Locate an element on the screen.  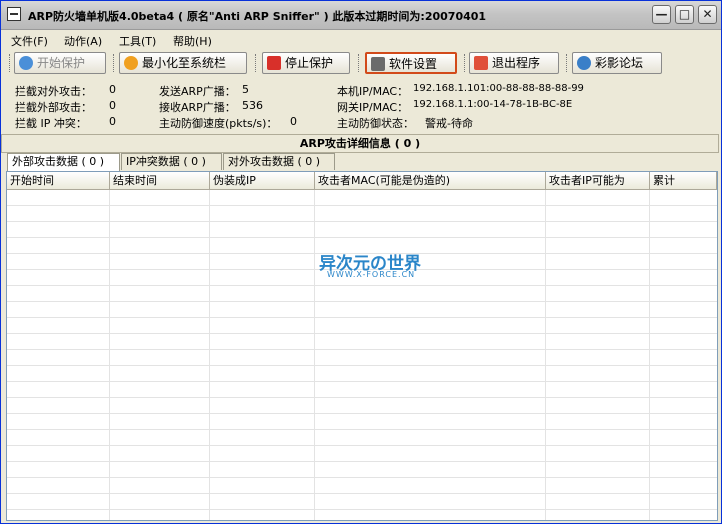
watermark-logo: 异次元の世界 WWW.X-FORCE.CN is located at coordinates (374, 266).